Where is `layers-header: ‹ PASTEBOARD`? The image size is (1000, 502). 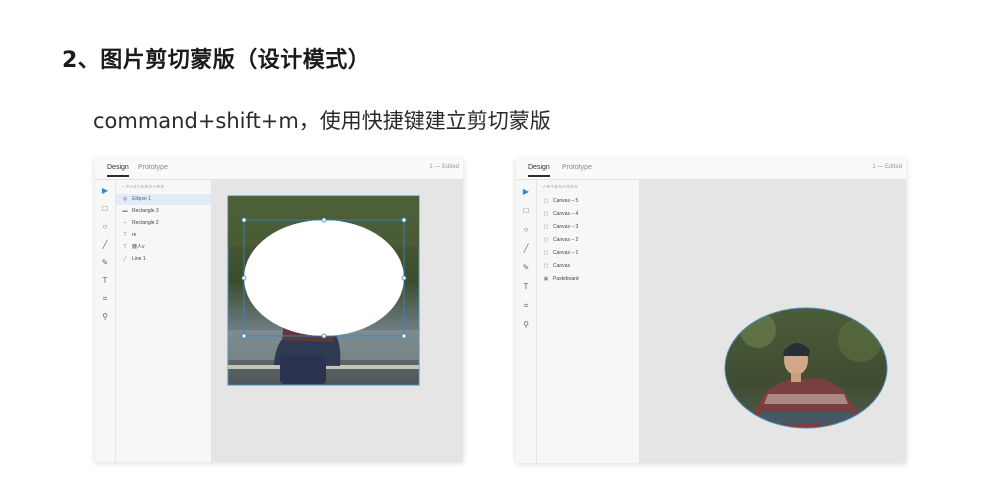 layers-header: ‹ PASTEBOARD is located at coordinates (143, 186).